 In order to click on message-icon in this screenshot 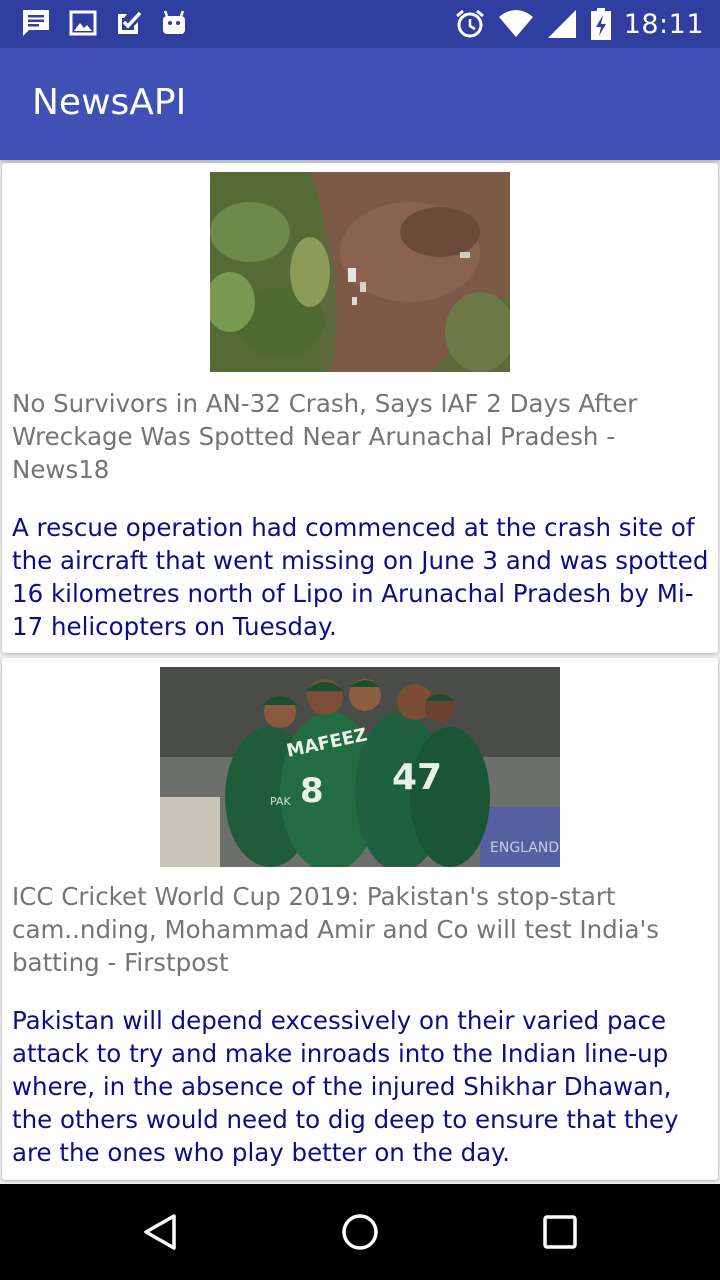, I will do `click(36, 23)`.